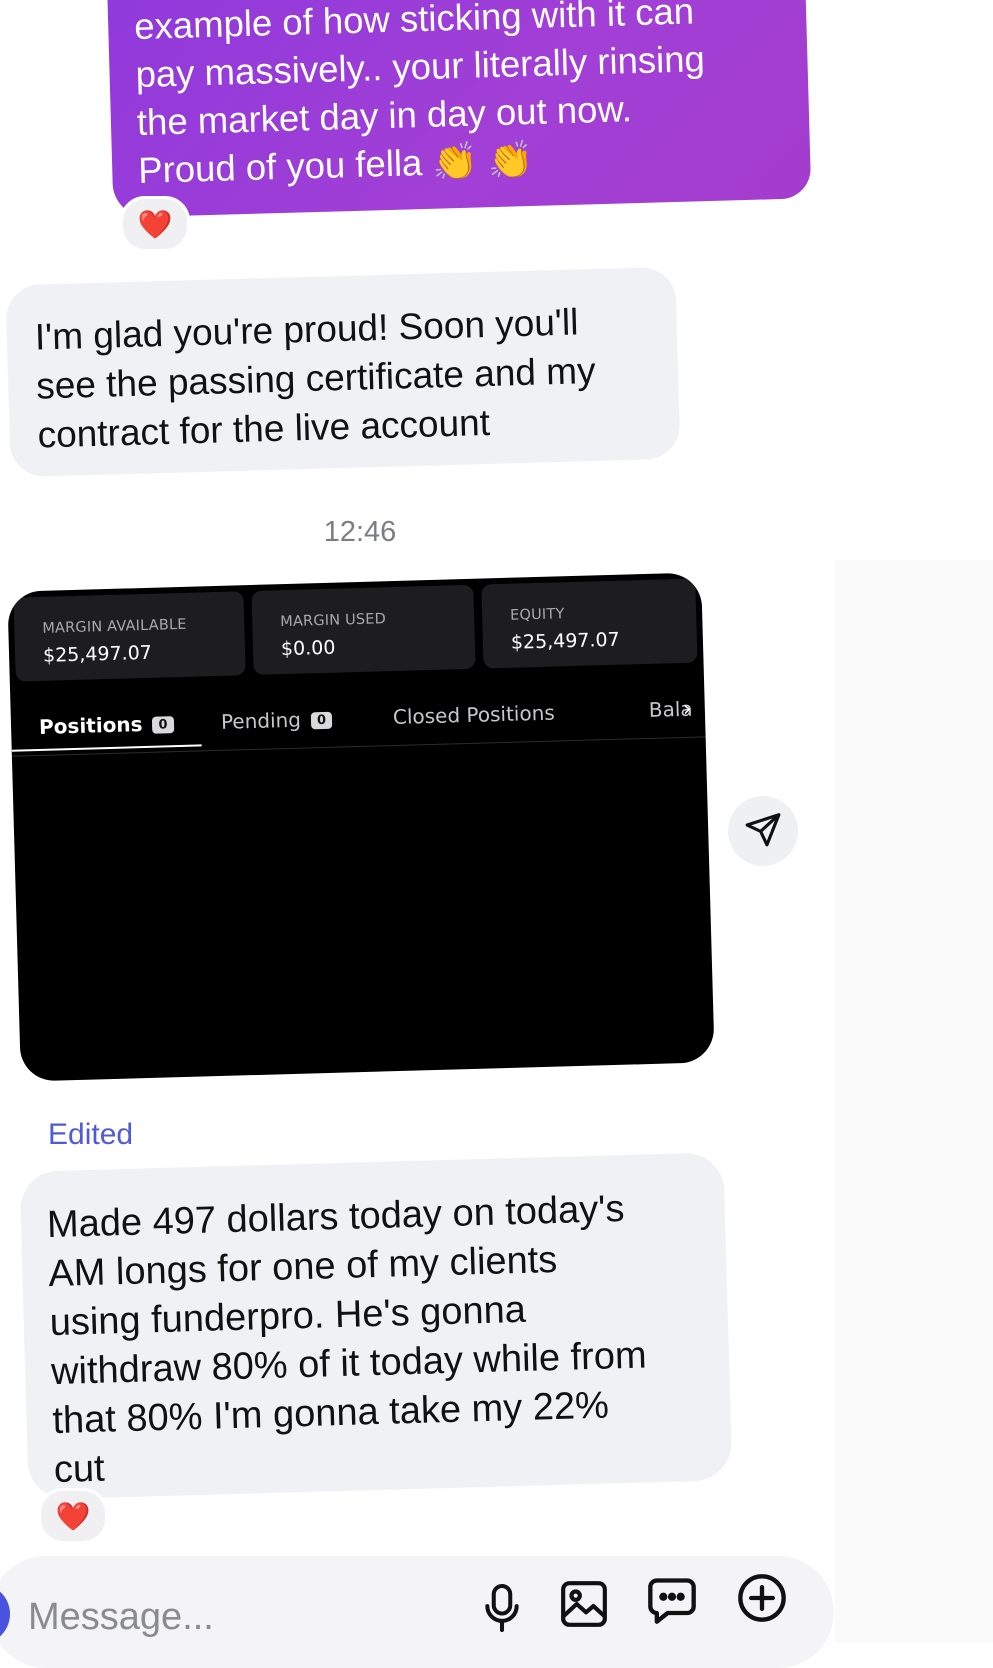  What do you see at coordinates (114, 626) in the screenshot?
I see `stat-label: MARGIN AVAILABLE` at bounding box center [114, 626].